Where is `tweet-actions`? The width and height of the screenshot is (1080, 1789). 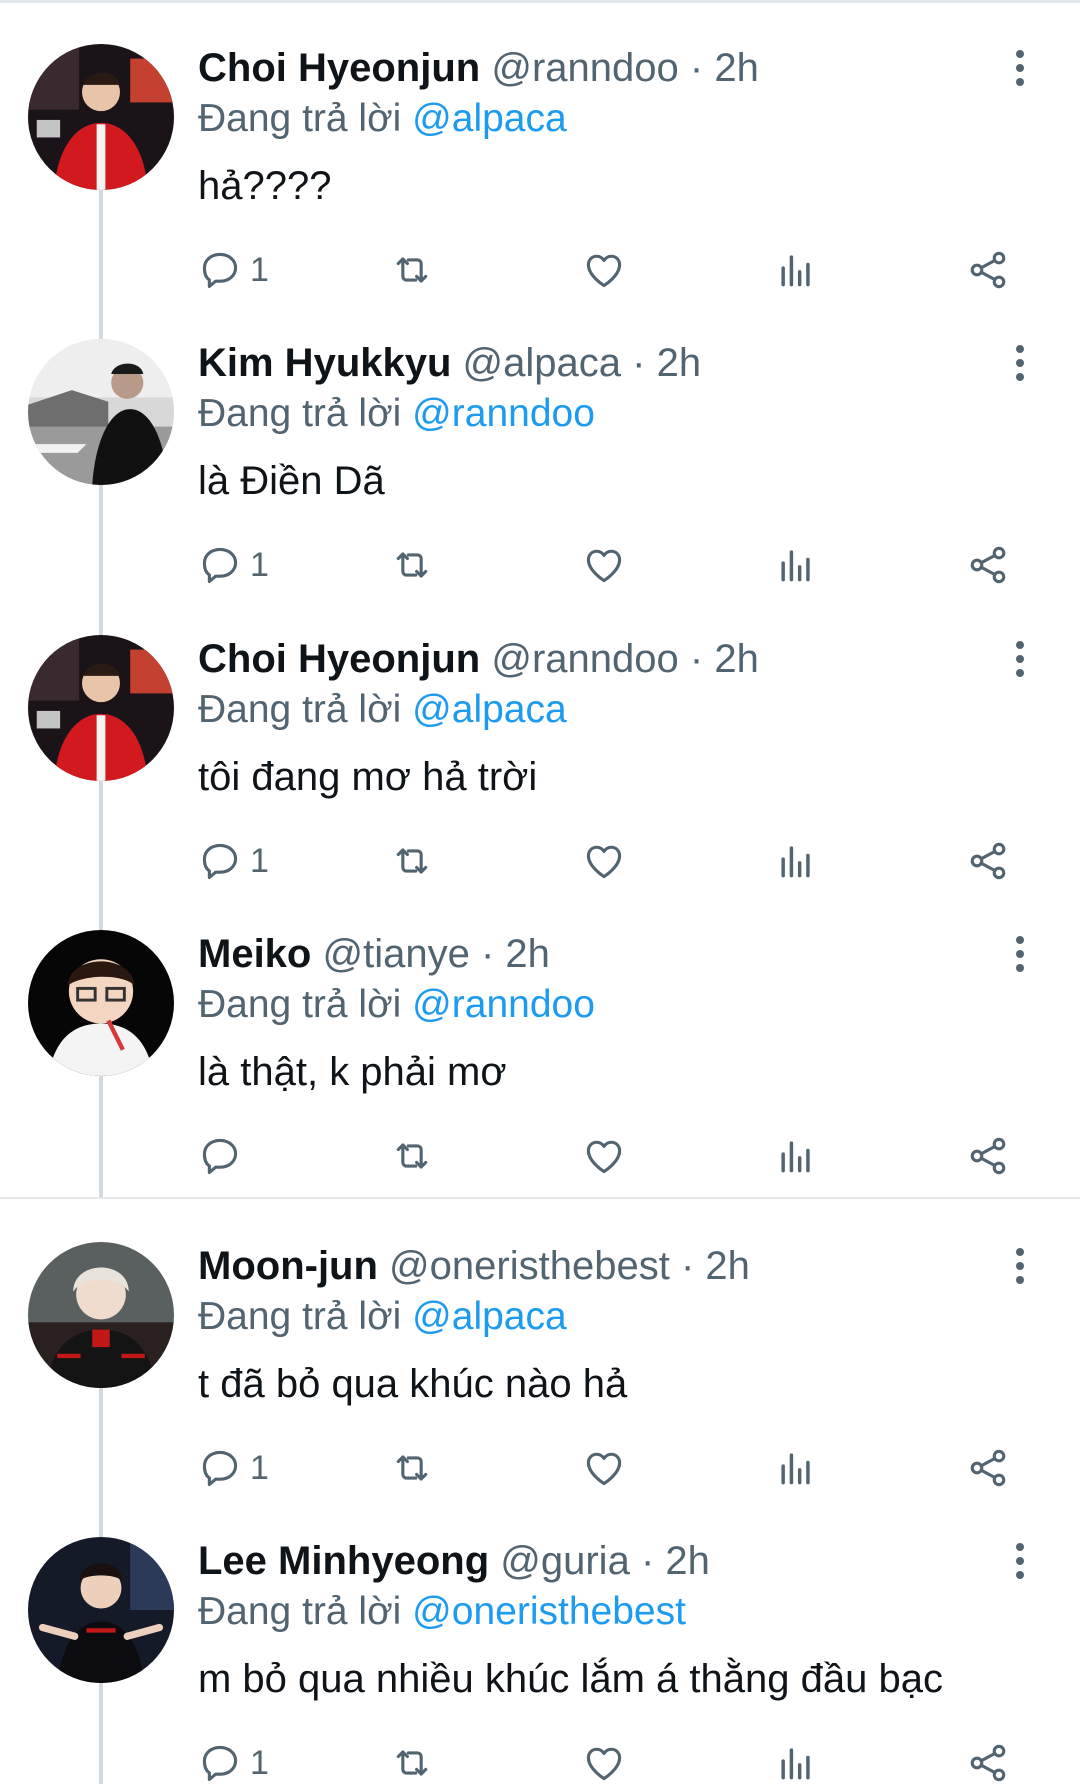
tweet-actions is located at coordinates (540, 1156).